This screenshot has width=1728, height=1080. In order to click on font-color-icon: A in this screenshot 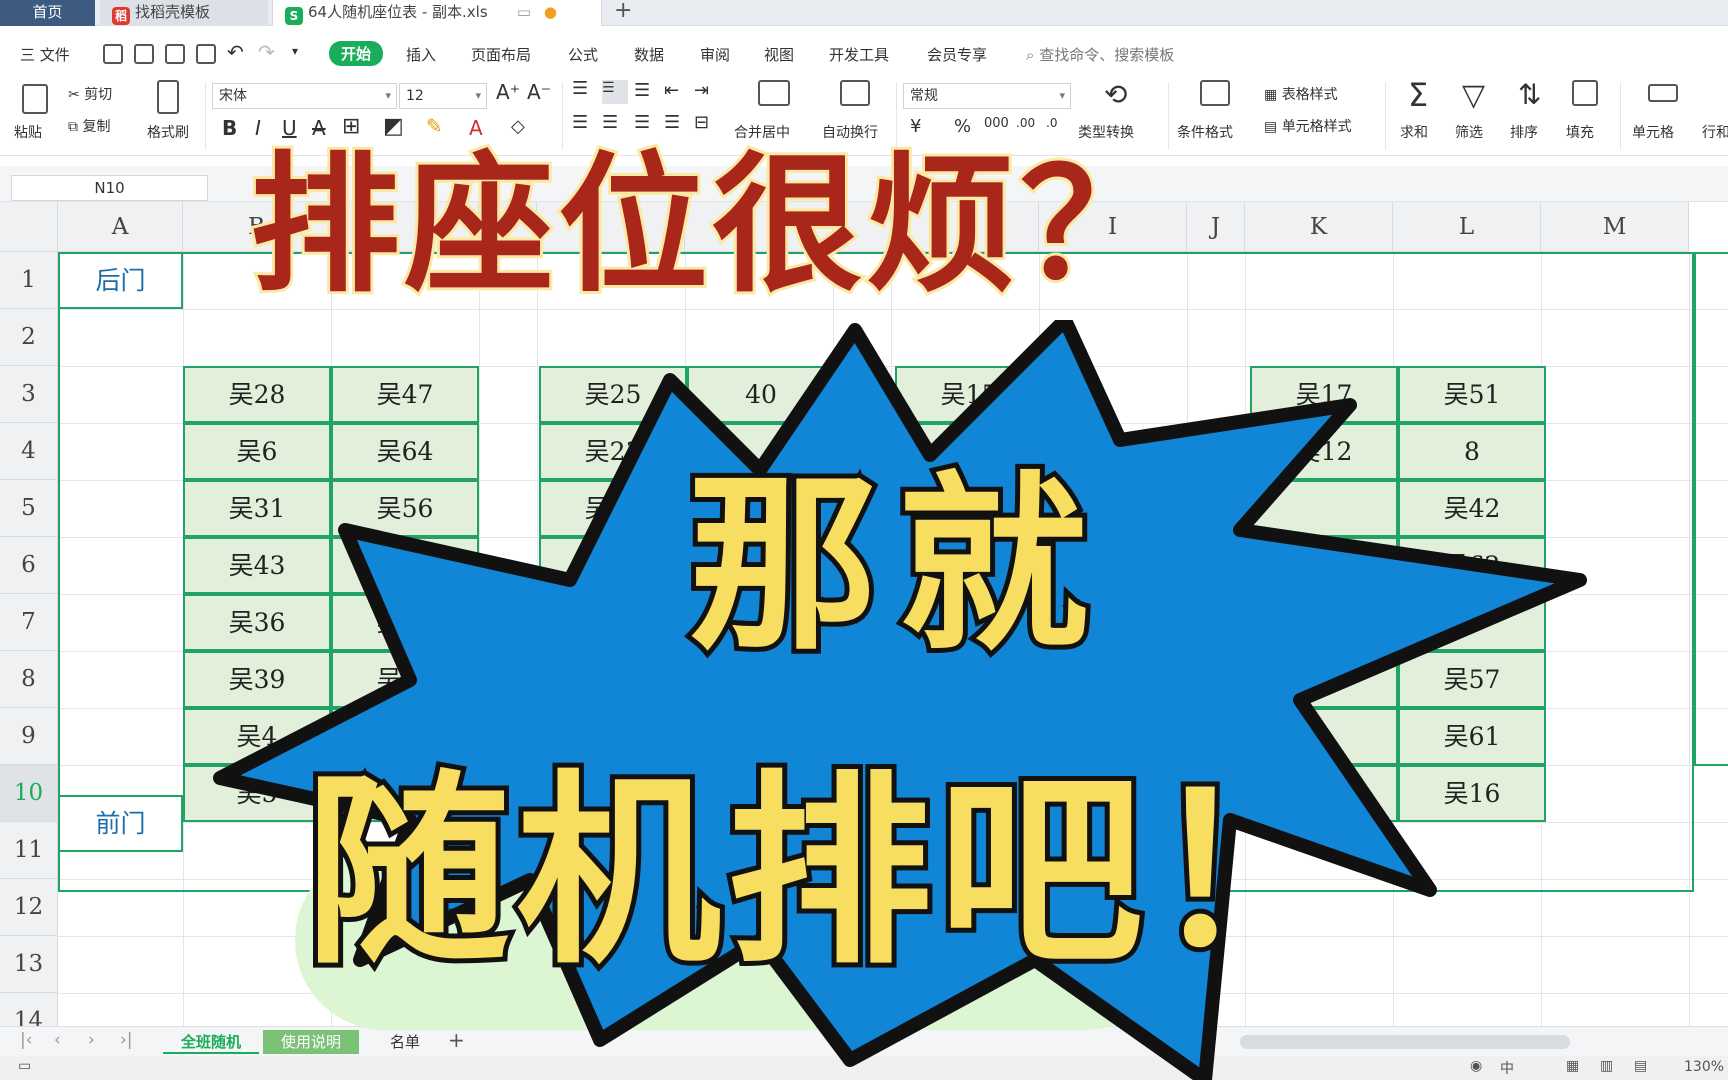, I will do `click(476, 128)`.